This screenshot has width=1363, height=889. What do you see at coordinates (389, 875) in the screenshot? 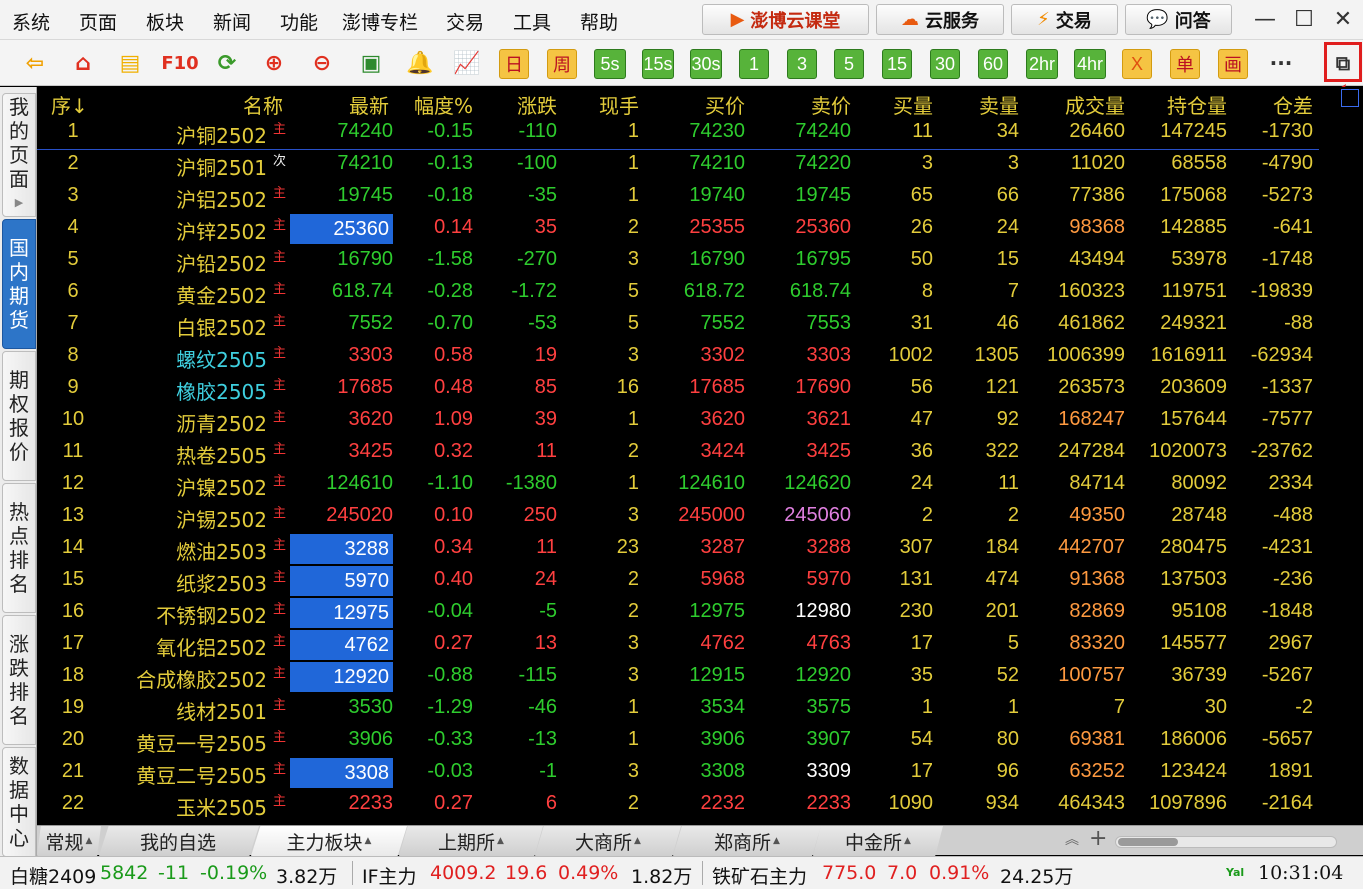
I see `ticker-2-name: IF主力` at bounding box center [389, 875].